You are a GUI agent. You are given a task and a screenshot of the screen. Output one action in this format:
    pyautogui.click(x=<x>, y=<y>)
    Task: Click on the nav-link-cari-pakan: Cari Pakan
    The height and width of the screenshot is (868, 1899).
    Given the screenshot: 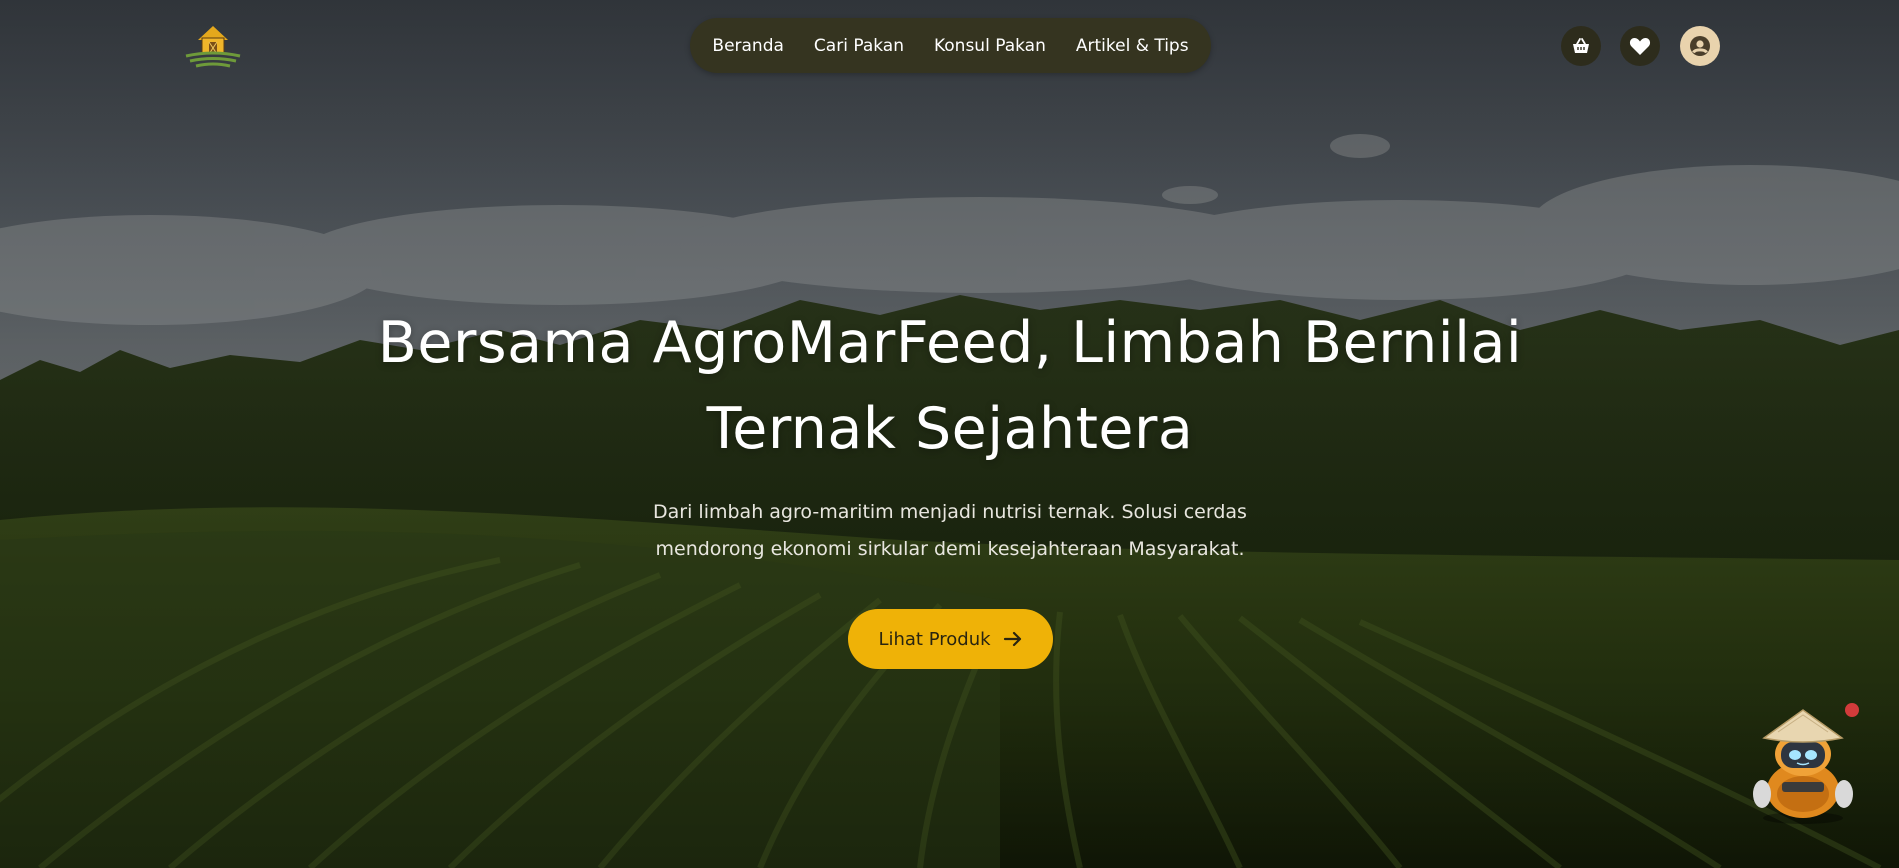 What is the action you would take?
    pyautogui.click(x=859, y=46)
    